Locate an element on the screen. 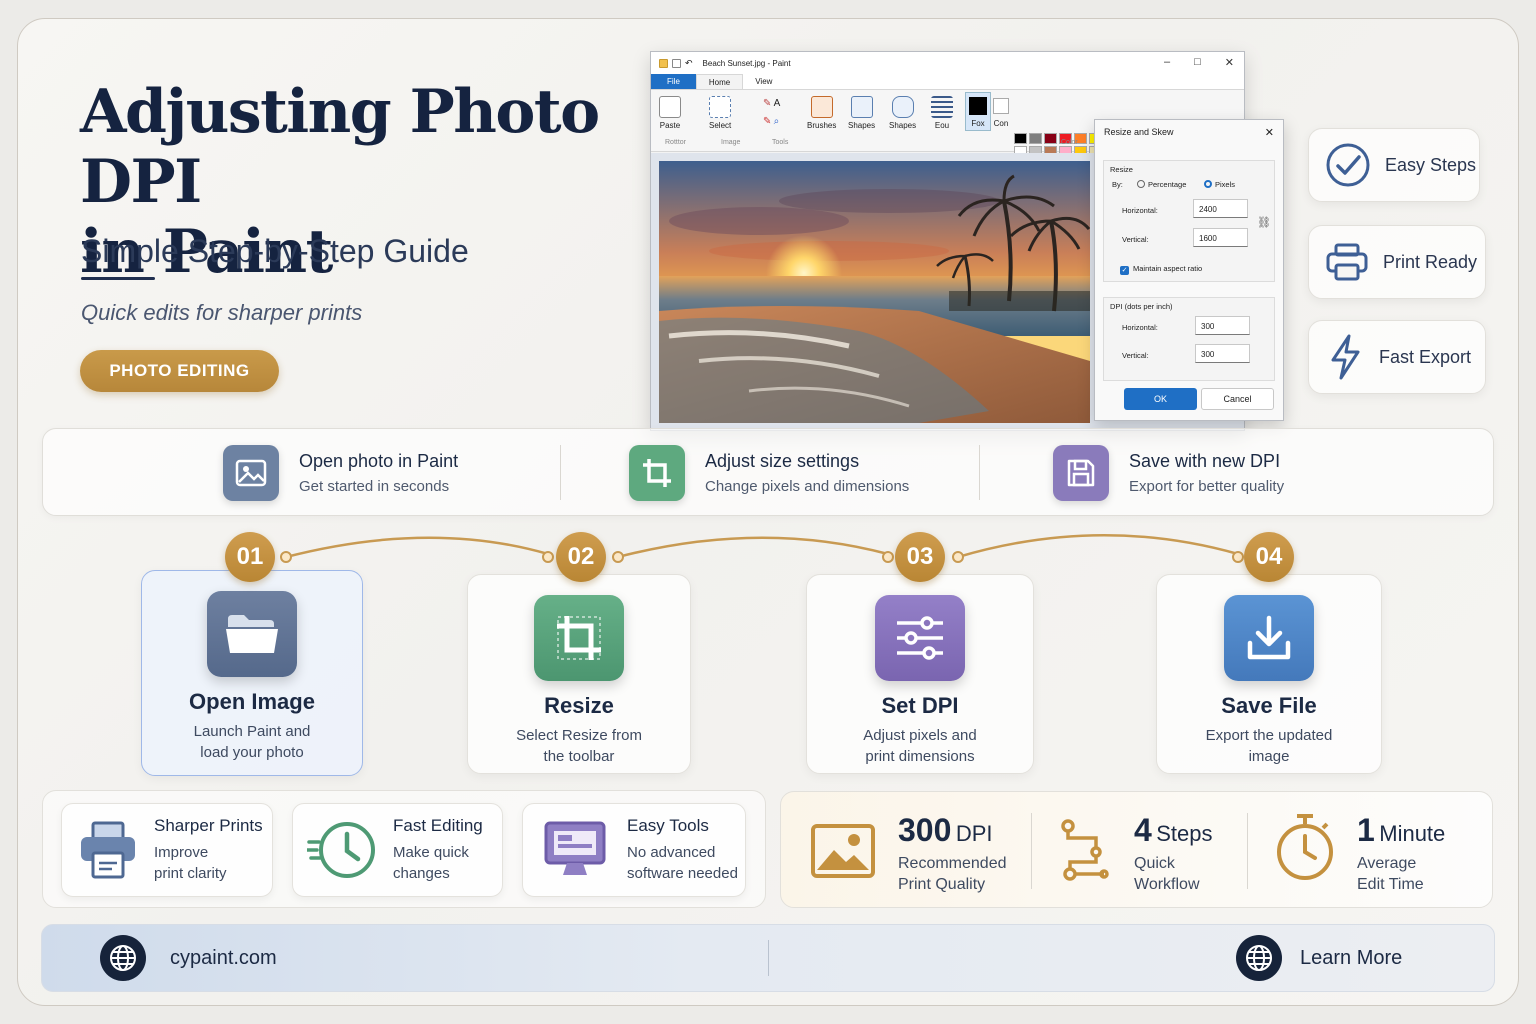 Image resolution: width=1536 pixels, height=1024 pixels. benefit-desc-line: software needed is located at coordinates (682, 873).